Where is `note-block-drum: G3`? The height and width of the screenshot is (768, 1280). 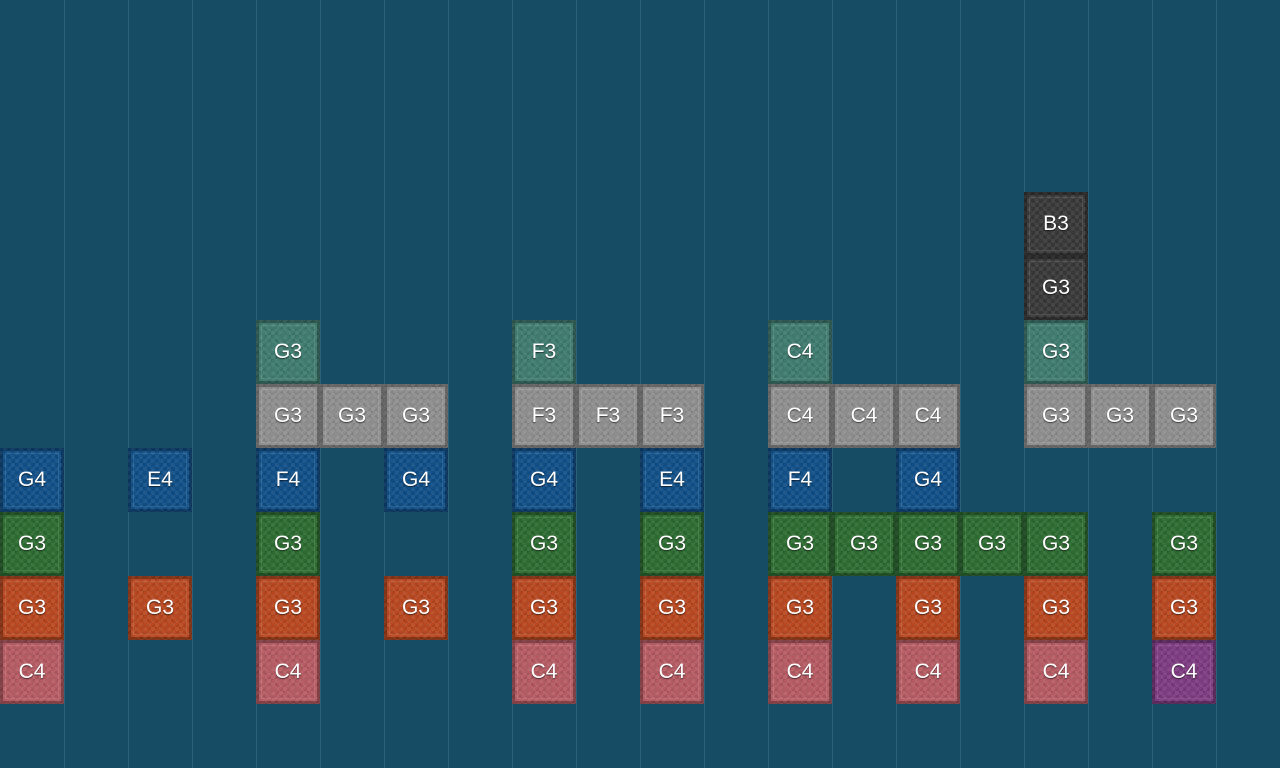 note-block-drum: G3 is located at coordinates (1056, 288).